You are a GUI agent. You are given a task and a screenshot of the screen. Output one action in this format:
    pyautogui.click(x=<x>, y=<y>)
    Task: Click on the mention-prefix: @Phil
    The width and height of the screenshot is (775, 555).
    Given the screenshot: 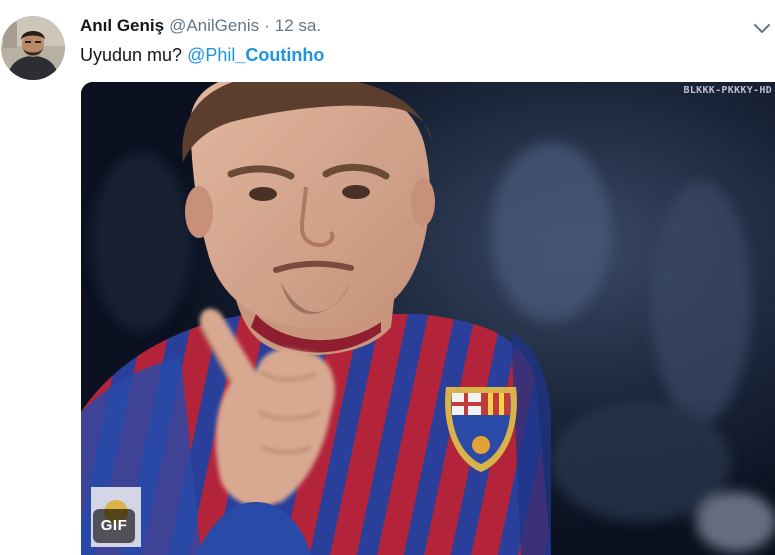 What is the action you would take?
    pyautogui.click(x=211, y=55)
    